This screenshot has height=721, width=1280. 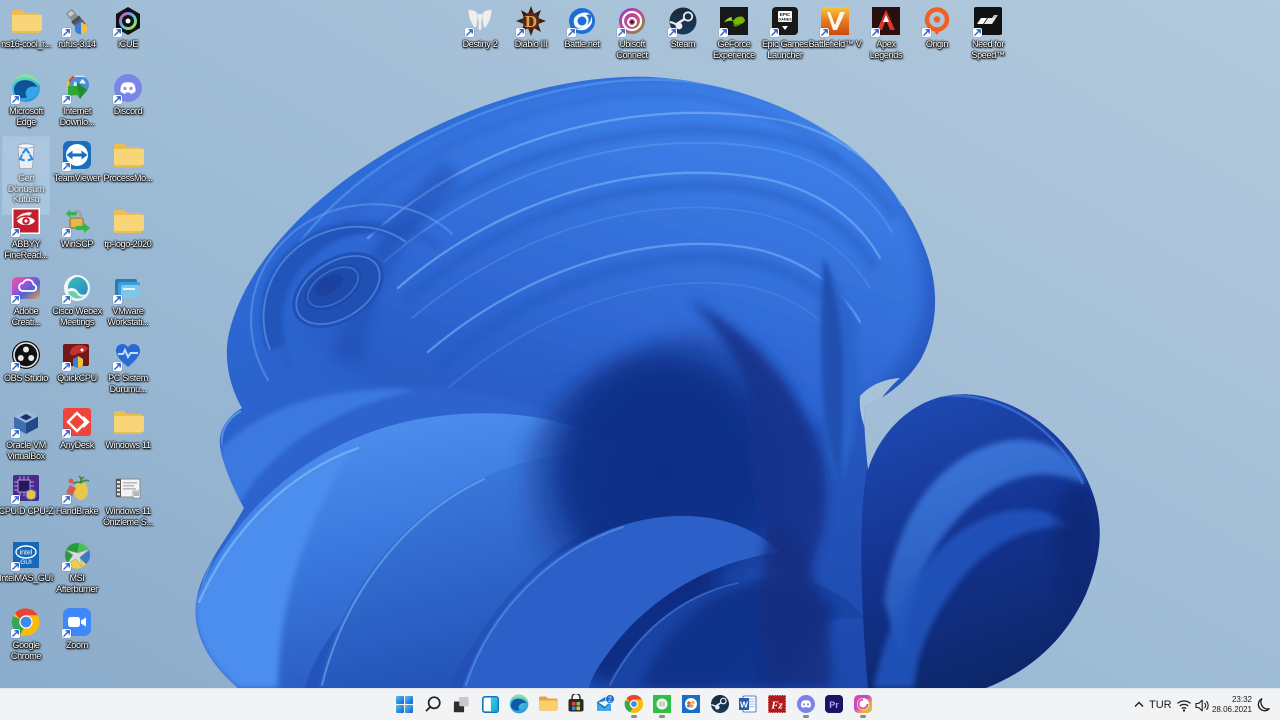 I want to click on svg-text: EPIC, so click(x=785, y=14).